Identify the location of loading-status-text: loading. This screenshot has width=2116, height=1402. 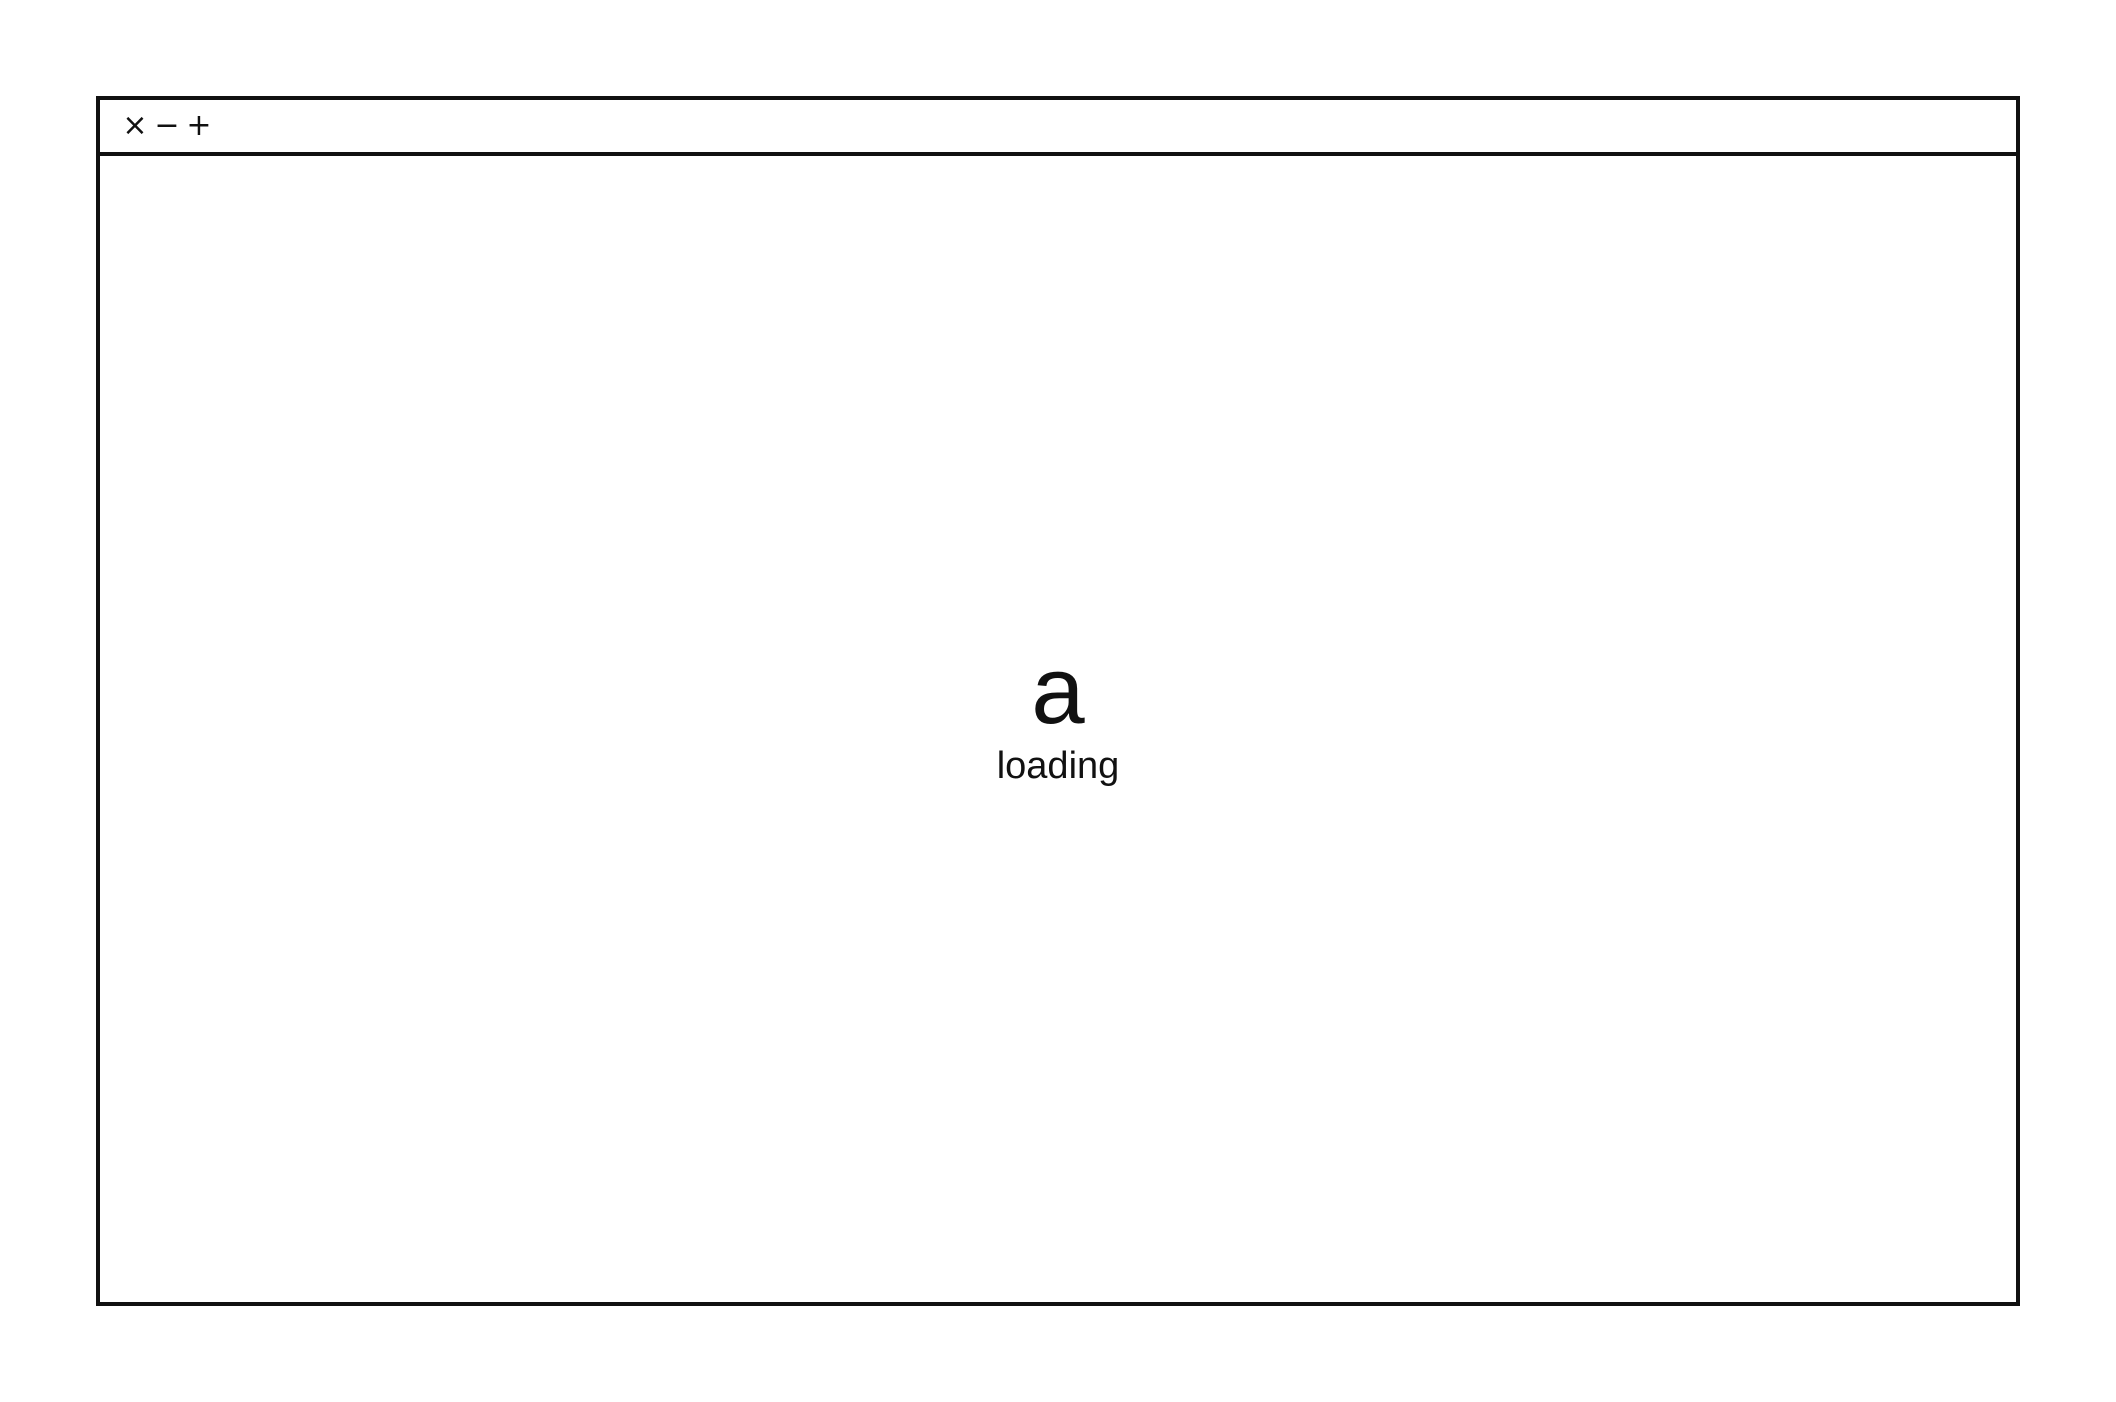
(1058, 766).